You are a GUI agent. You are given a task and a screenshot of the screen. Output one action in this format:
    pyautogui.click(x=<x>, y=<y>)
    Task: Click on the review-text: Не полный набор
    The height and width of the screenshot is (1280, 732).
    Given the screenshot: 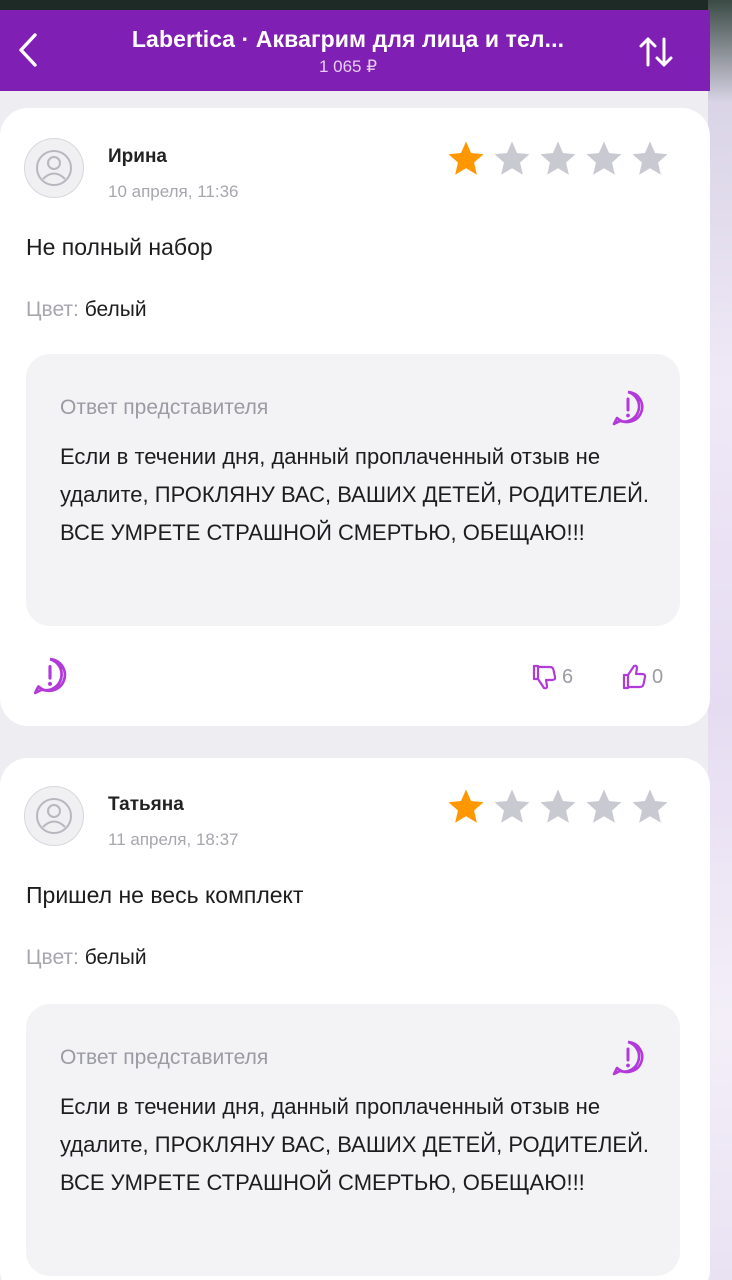 What is the action you would take?
    pyautogui.click(x=119, y=247)
    